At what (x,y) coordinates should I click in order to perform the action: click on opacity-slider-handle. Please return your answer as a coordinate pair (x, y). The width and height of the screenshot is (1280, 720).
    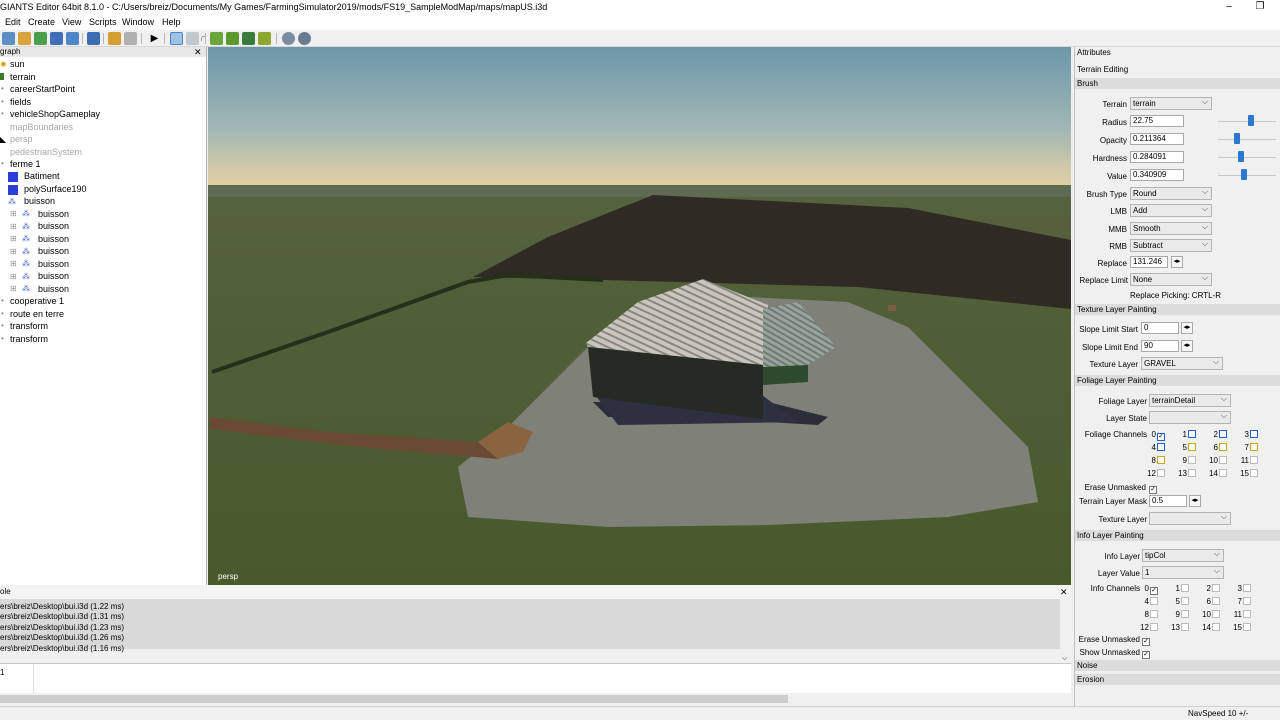
    Looking at the image, I should click on (1237, 138).